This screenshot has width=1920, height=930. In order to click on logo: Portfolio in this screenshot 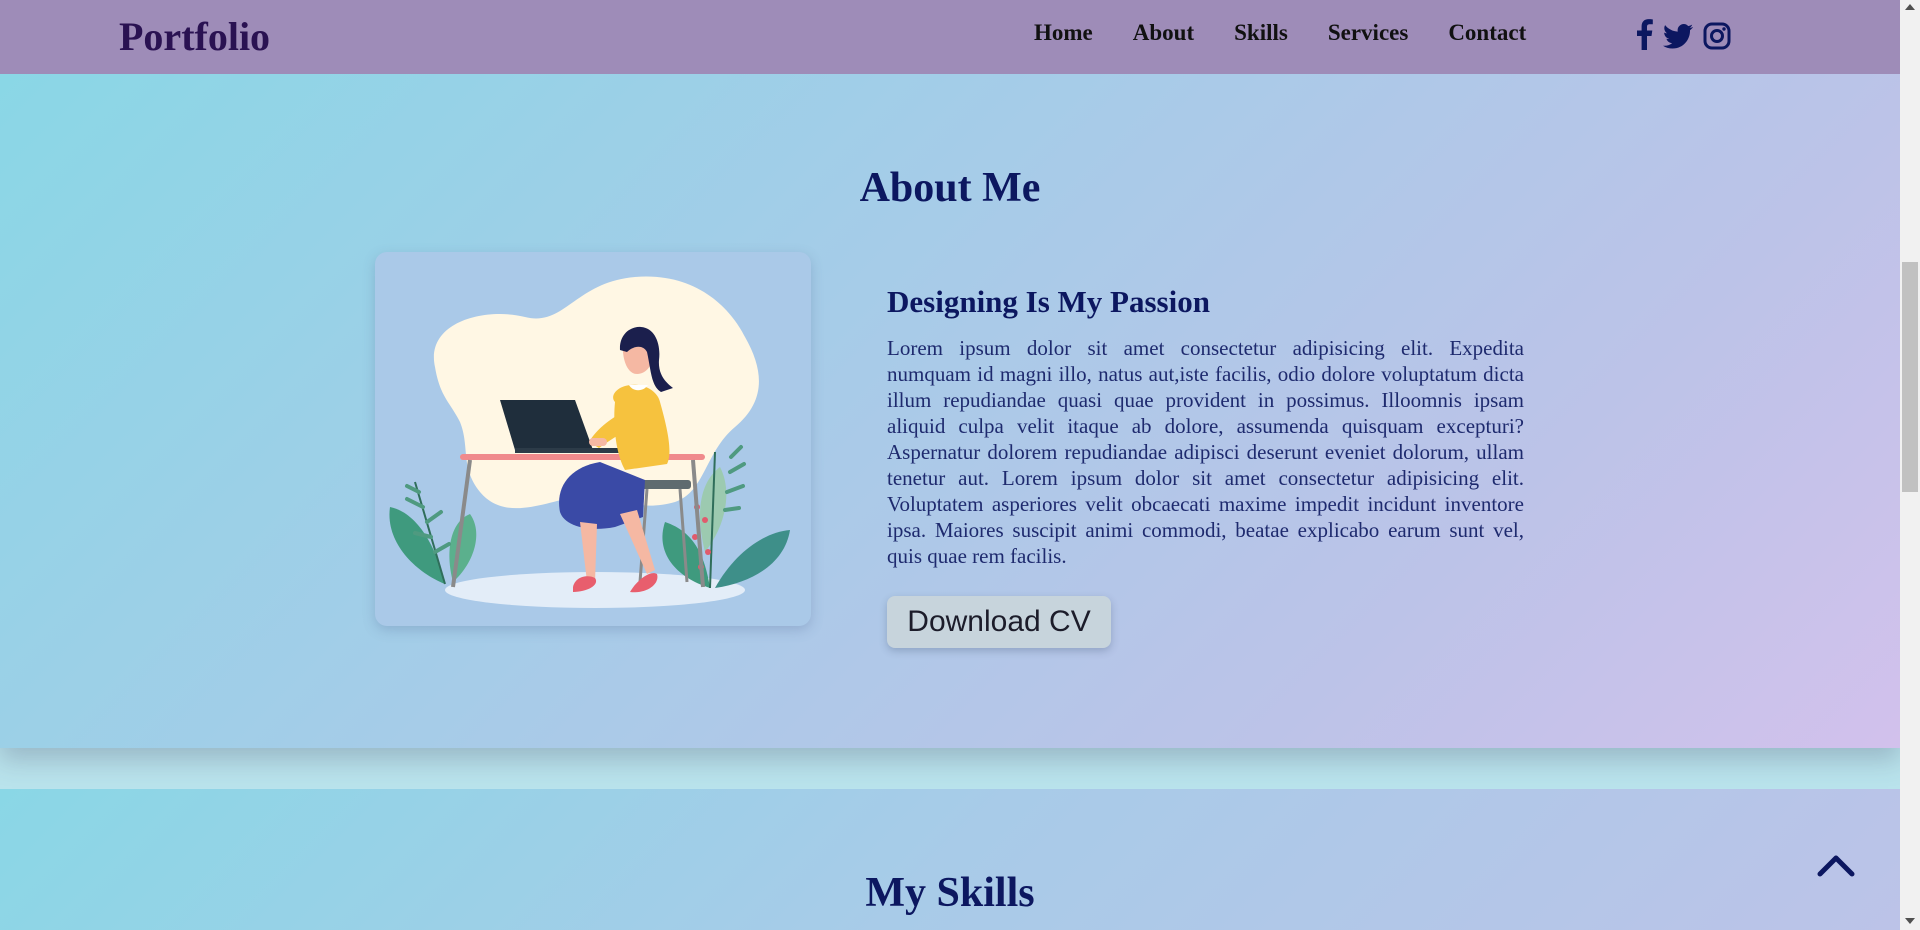, I will do `click(194, 37)`.